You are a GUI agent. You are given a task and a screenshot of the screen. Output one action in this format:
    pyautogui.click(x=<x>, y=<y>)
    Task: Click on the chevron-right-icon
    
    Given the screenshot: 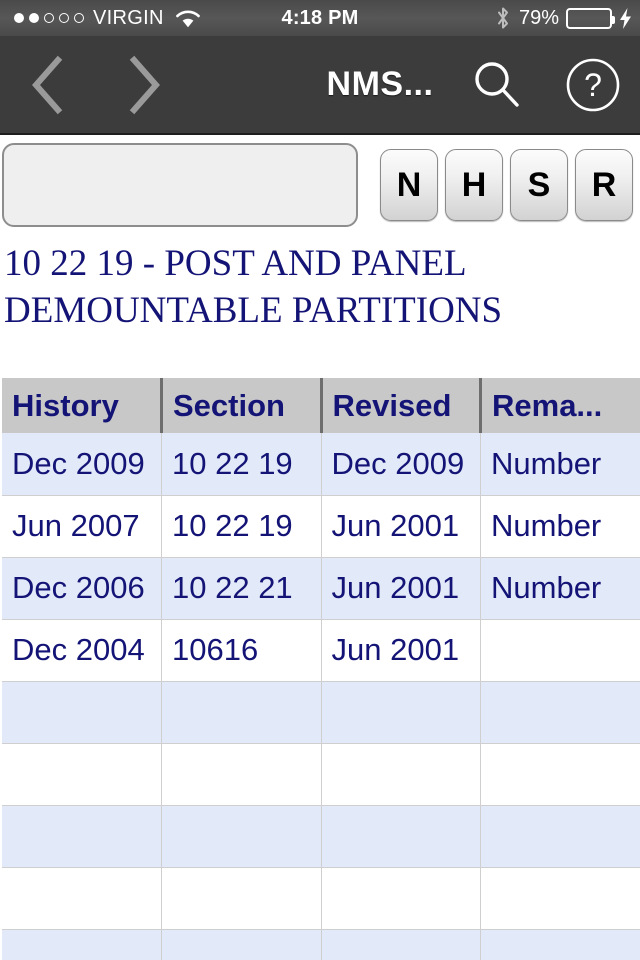 What is the action you would take?
    pyautogui.click(x=144, y=84)
    